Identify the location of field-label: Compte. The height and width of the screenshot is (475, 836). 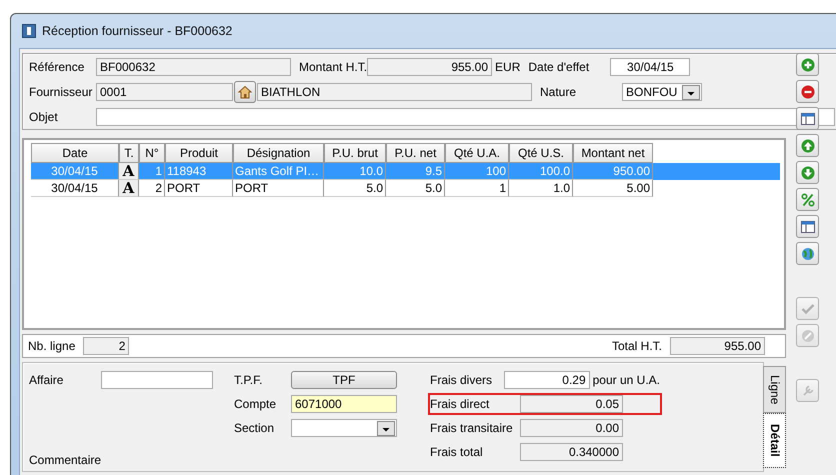
(256, 404).